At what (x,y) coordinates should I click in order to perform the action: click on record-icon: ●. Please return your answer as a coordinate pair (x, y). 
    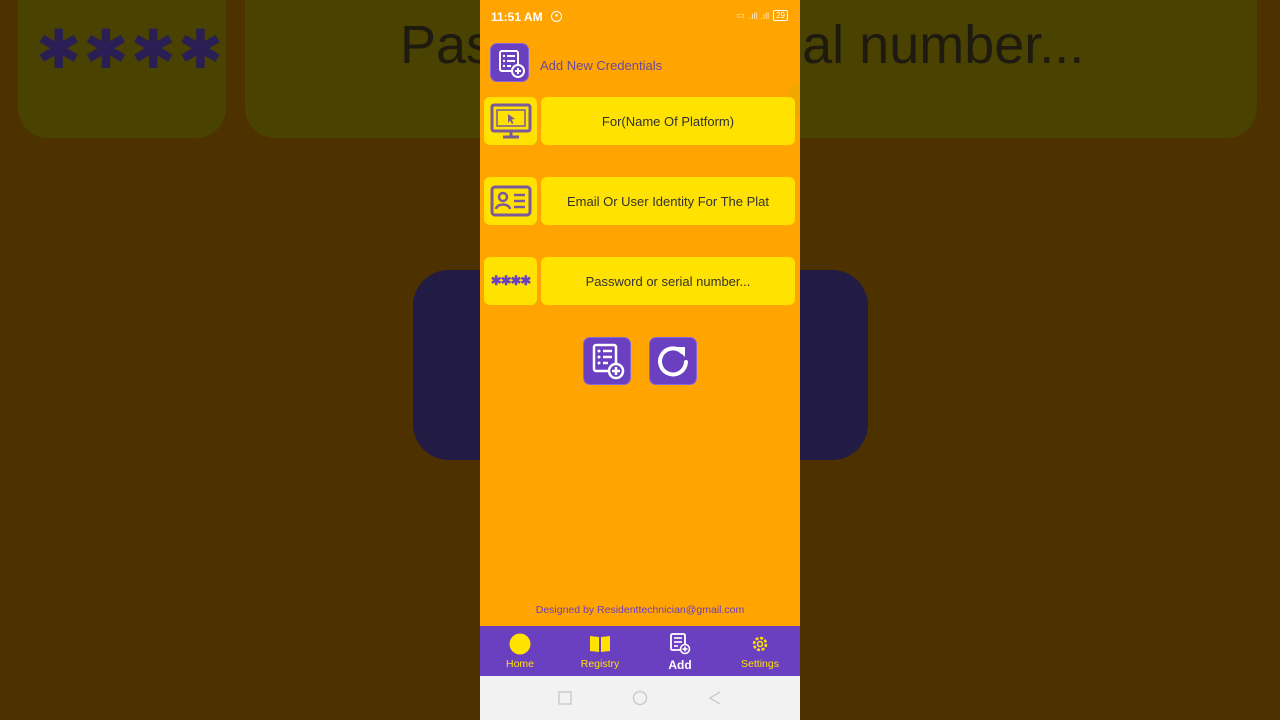
    Looking at the image, I should click on (556, 16).